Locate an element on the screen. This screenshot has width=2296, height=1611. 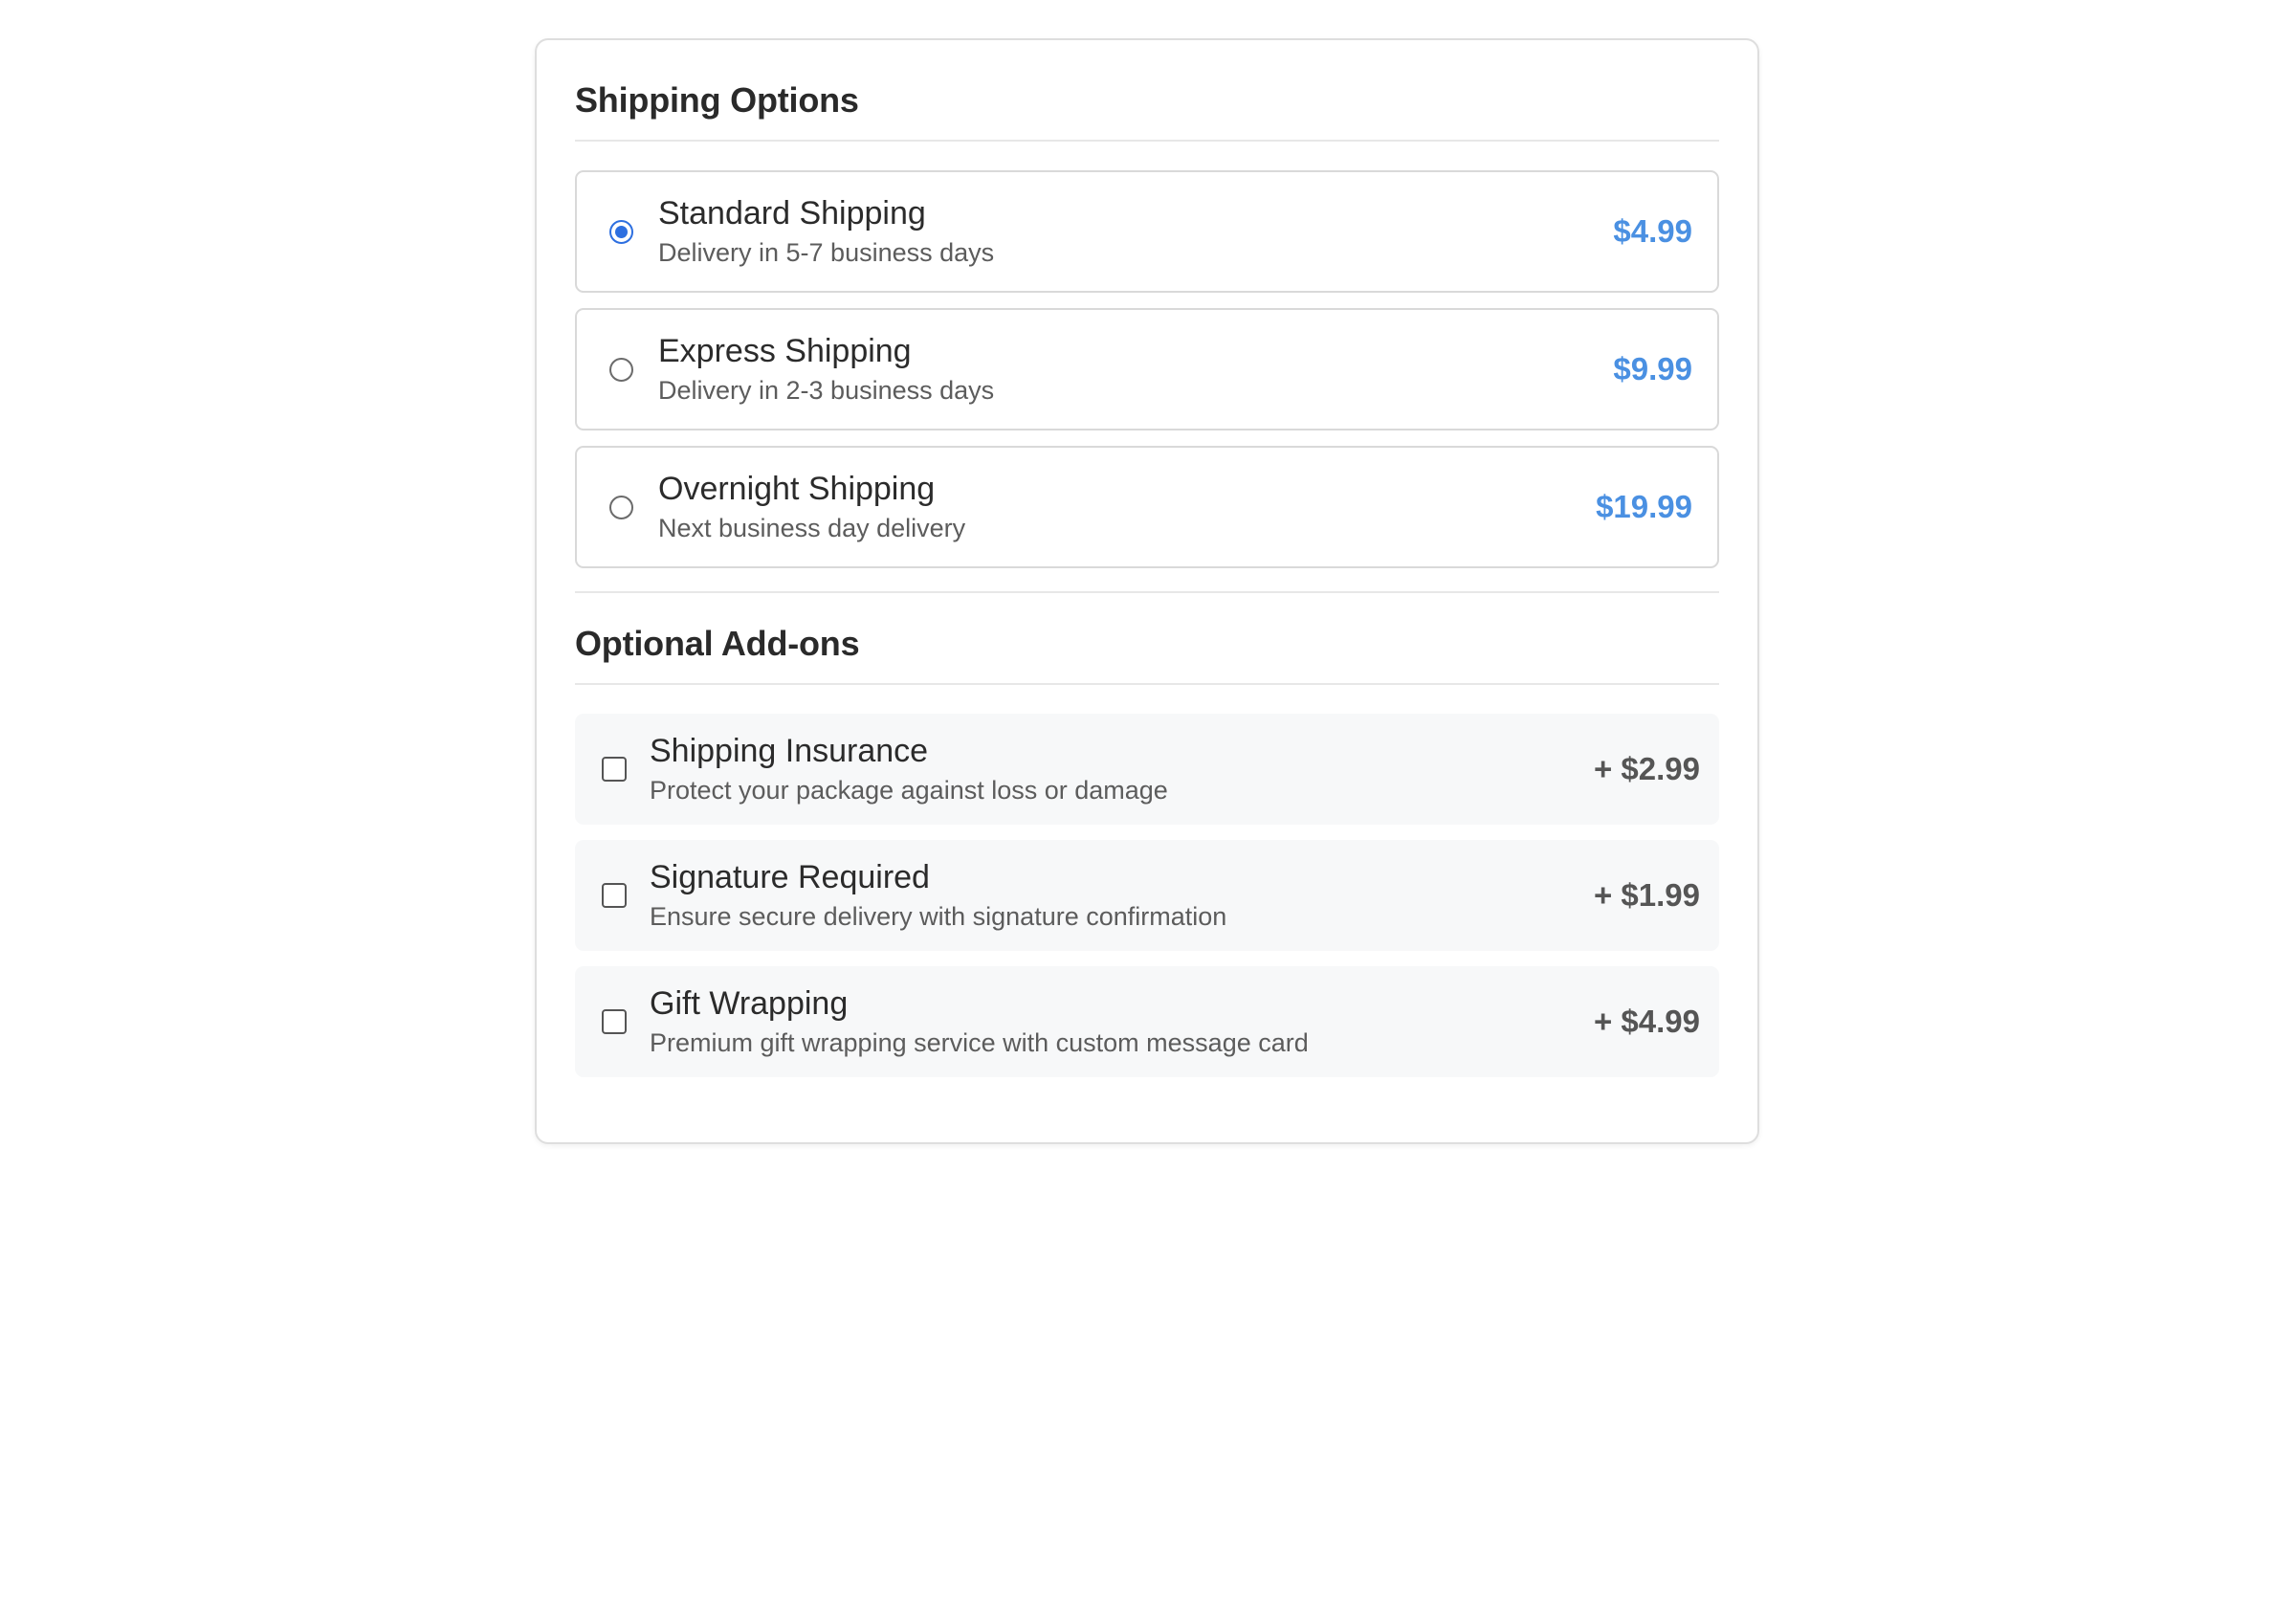
option-price: $4.99 is located at coordinates (1652, 231).